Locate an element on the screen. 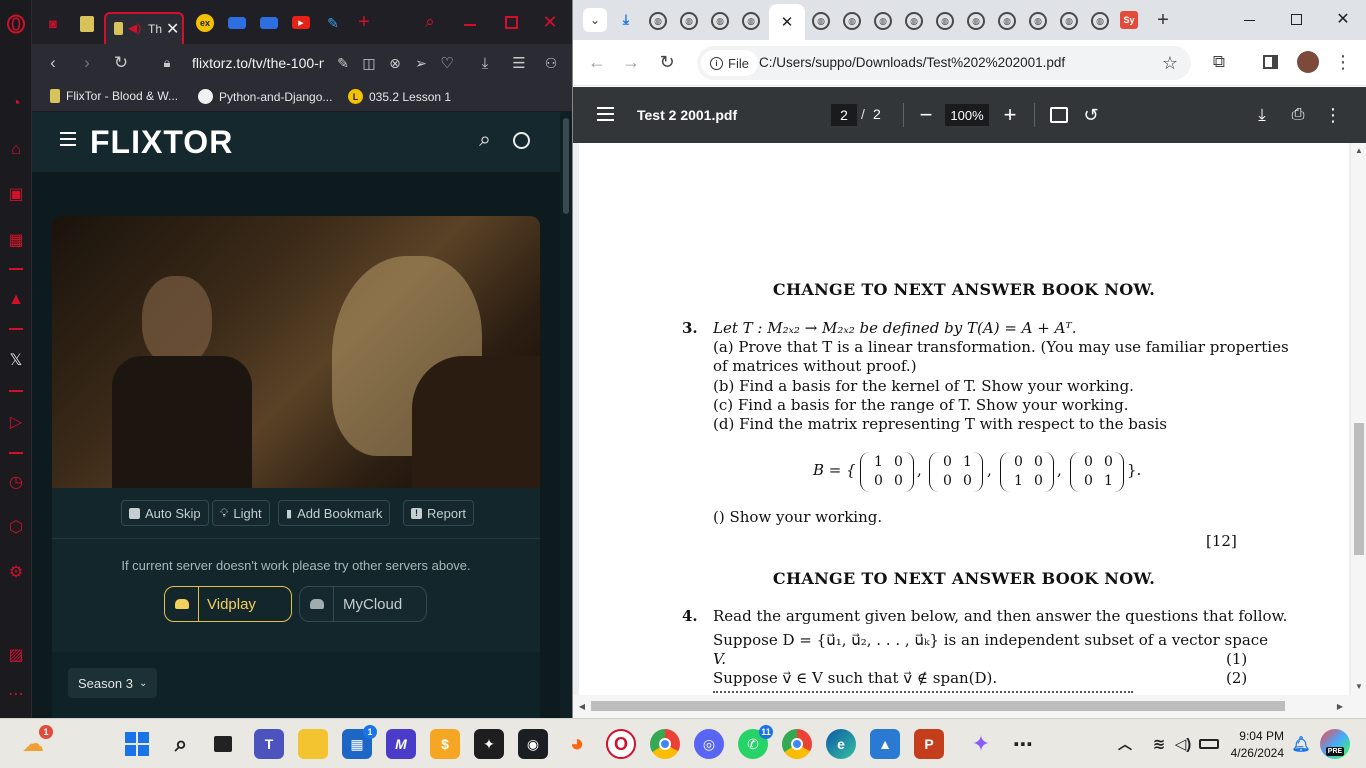 The width and height of the screenshot is (1366, 768). clock-time: 9:04 PM is located at coordinates (1256, 736).